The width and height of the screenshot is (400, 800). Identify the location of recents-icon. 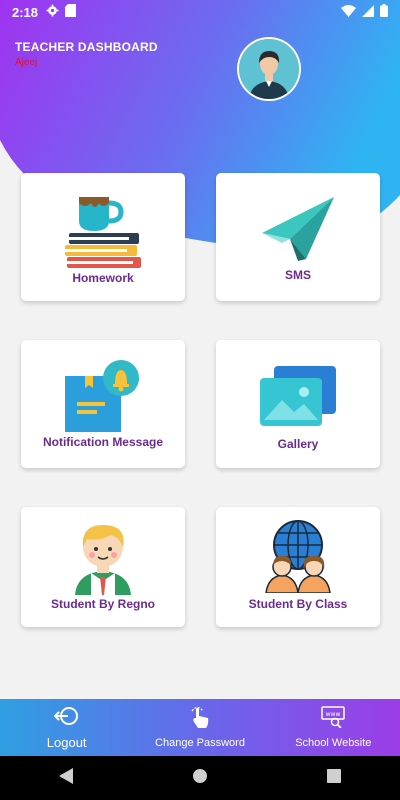
(333, 778).